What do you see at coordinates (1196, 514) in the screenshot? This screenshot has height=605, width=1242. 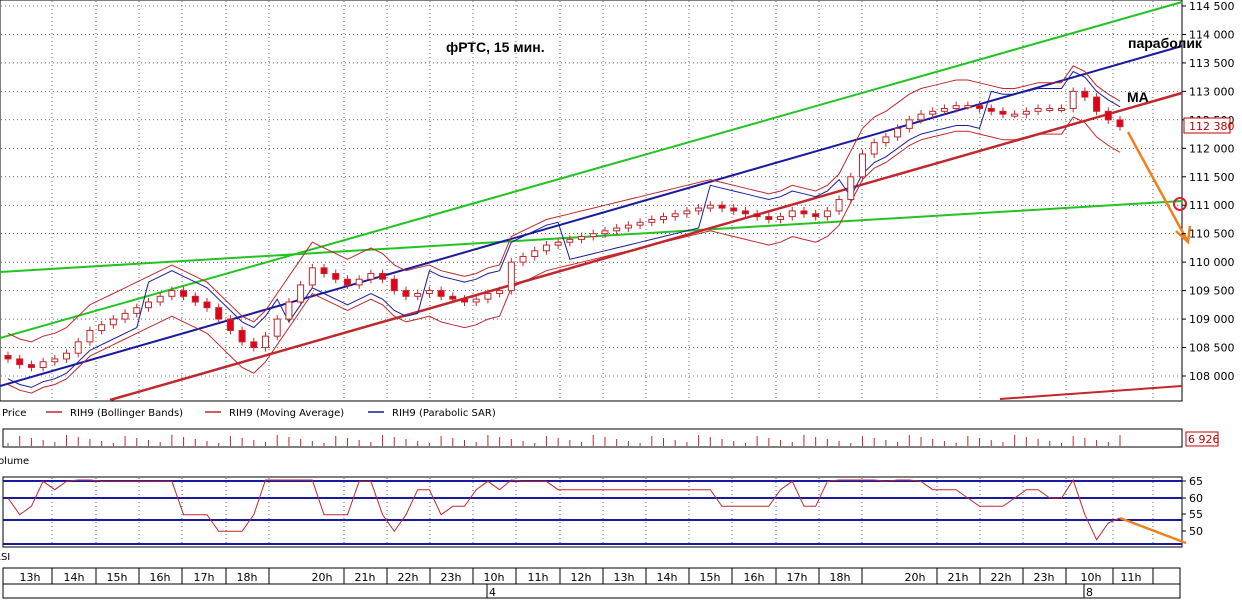 I see `rsi-tick-label: 55` at bounding box center [1196, 514].